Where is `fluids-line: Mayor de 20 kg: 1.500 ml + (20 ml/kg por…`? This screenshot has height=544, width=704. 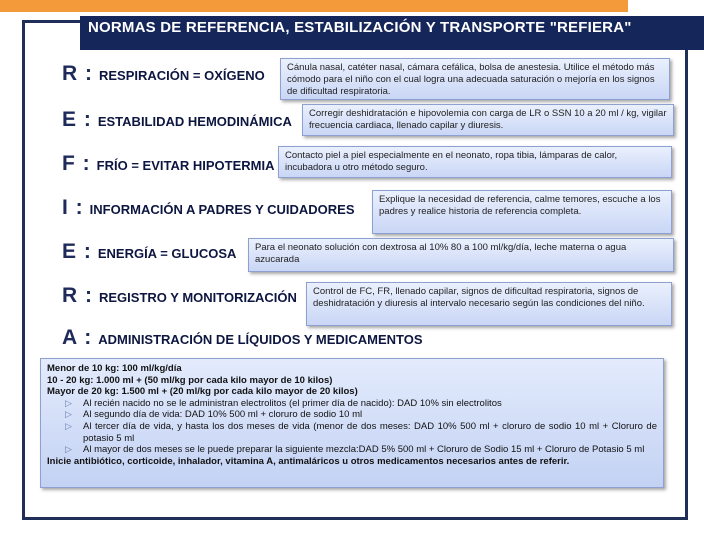 fluids-line: Mayor de 20 kg: 1.500 ml + (20 ml/kg por… is located at coordinates (202, 392).